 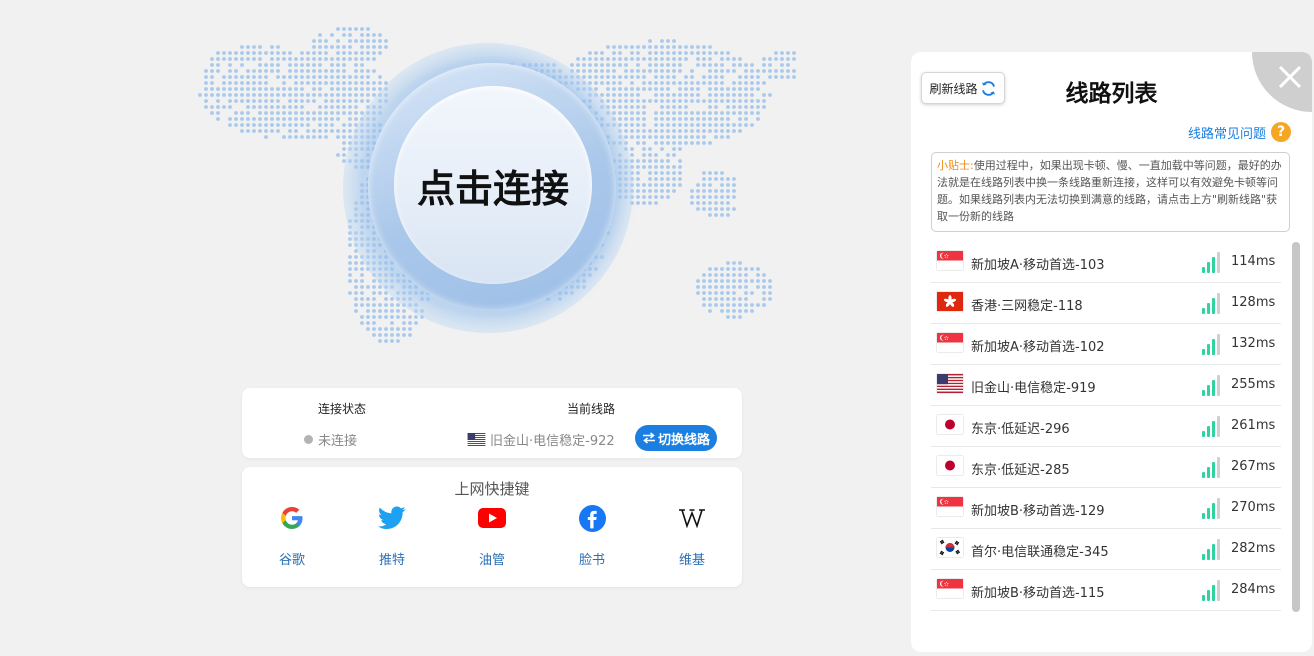 I want to click on shortcut-facebook: 脸书, so click(x=592, y=536).